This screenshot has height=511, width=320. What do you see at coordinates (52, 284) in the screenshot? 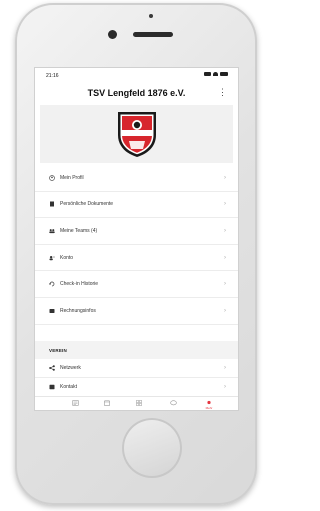
I see `checkin-history-icon` at bounding box center [52, 284].